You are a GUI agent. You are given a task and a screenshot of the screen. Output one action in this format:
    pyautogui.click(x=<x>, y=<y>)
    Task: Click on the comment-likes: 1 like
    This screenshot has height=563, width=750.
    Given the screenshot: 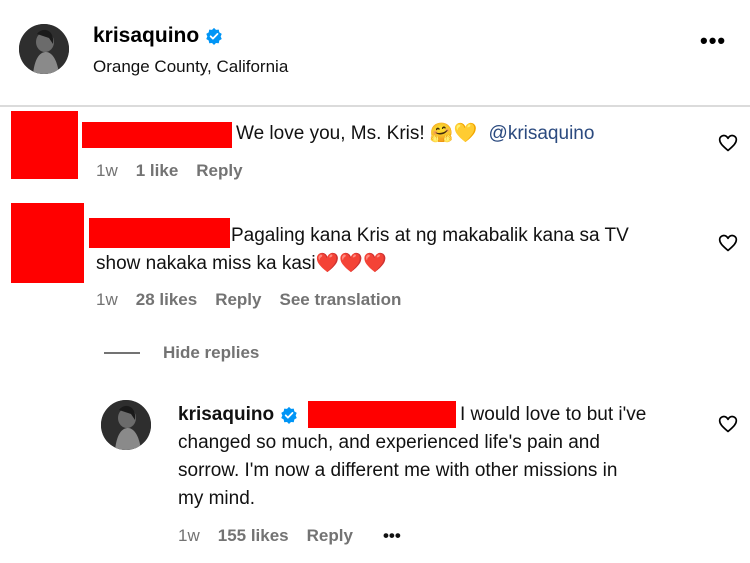 What is the action you would take?
    pyautogui.click(x=157, y=171)
    